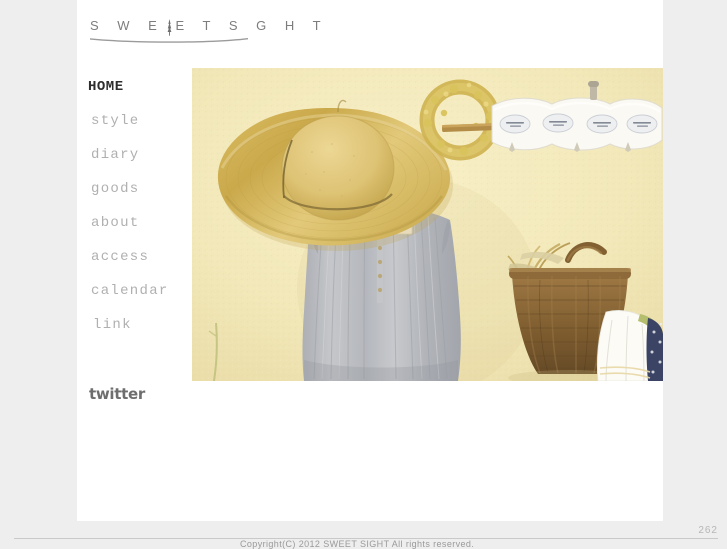 The width and height of the screenshot is (727, 549). What do you see at coordinates (148, 189) in the screenshot?
I see `nav-item-goods: goods` at bounding box center [148, 189].